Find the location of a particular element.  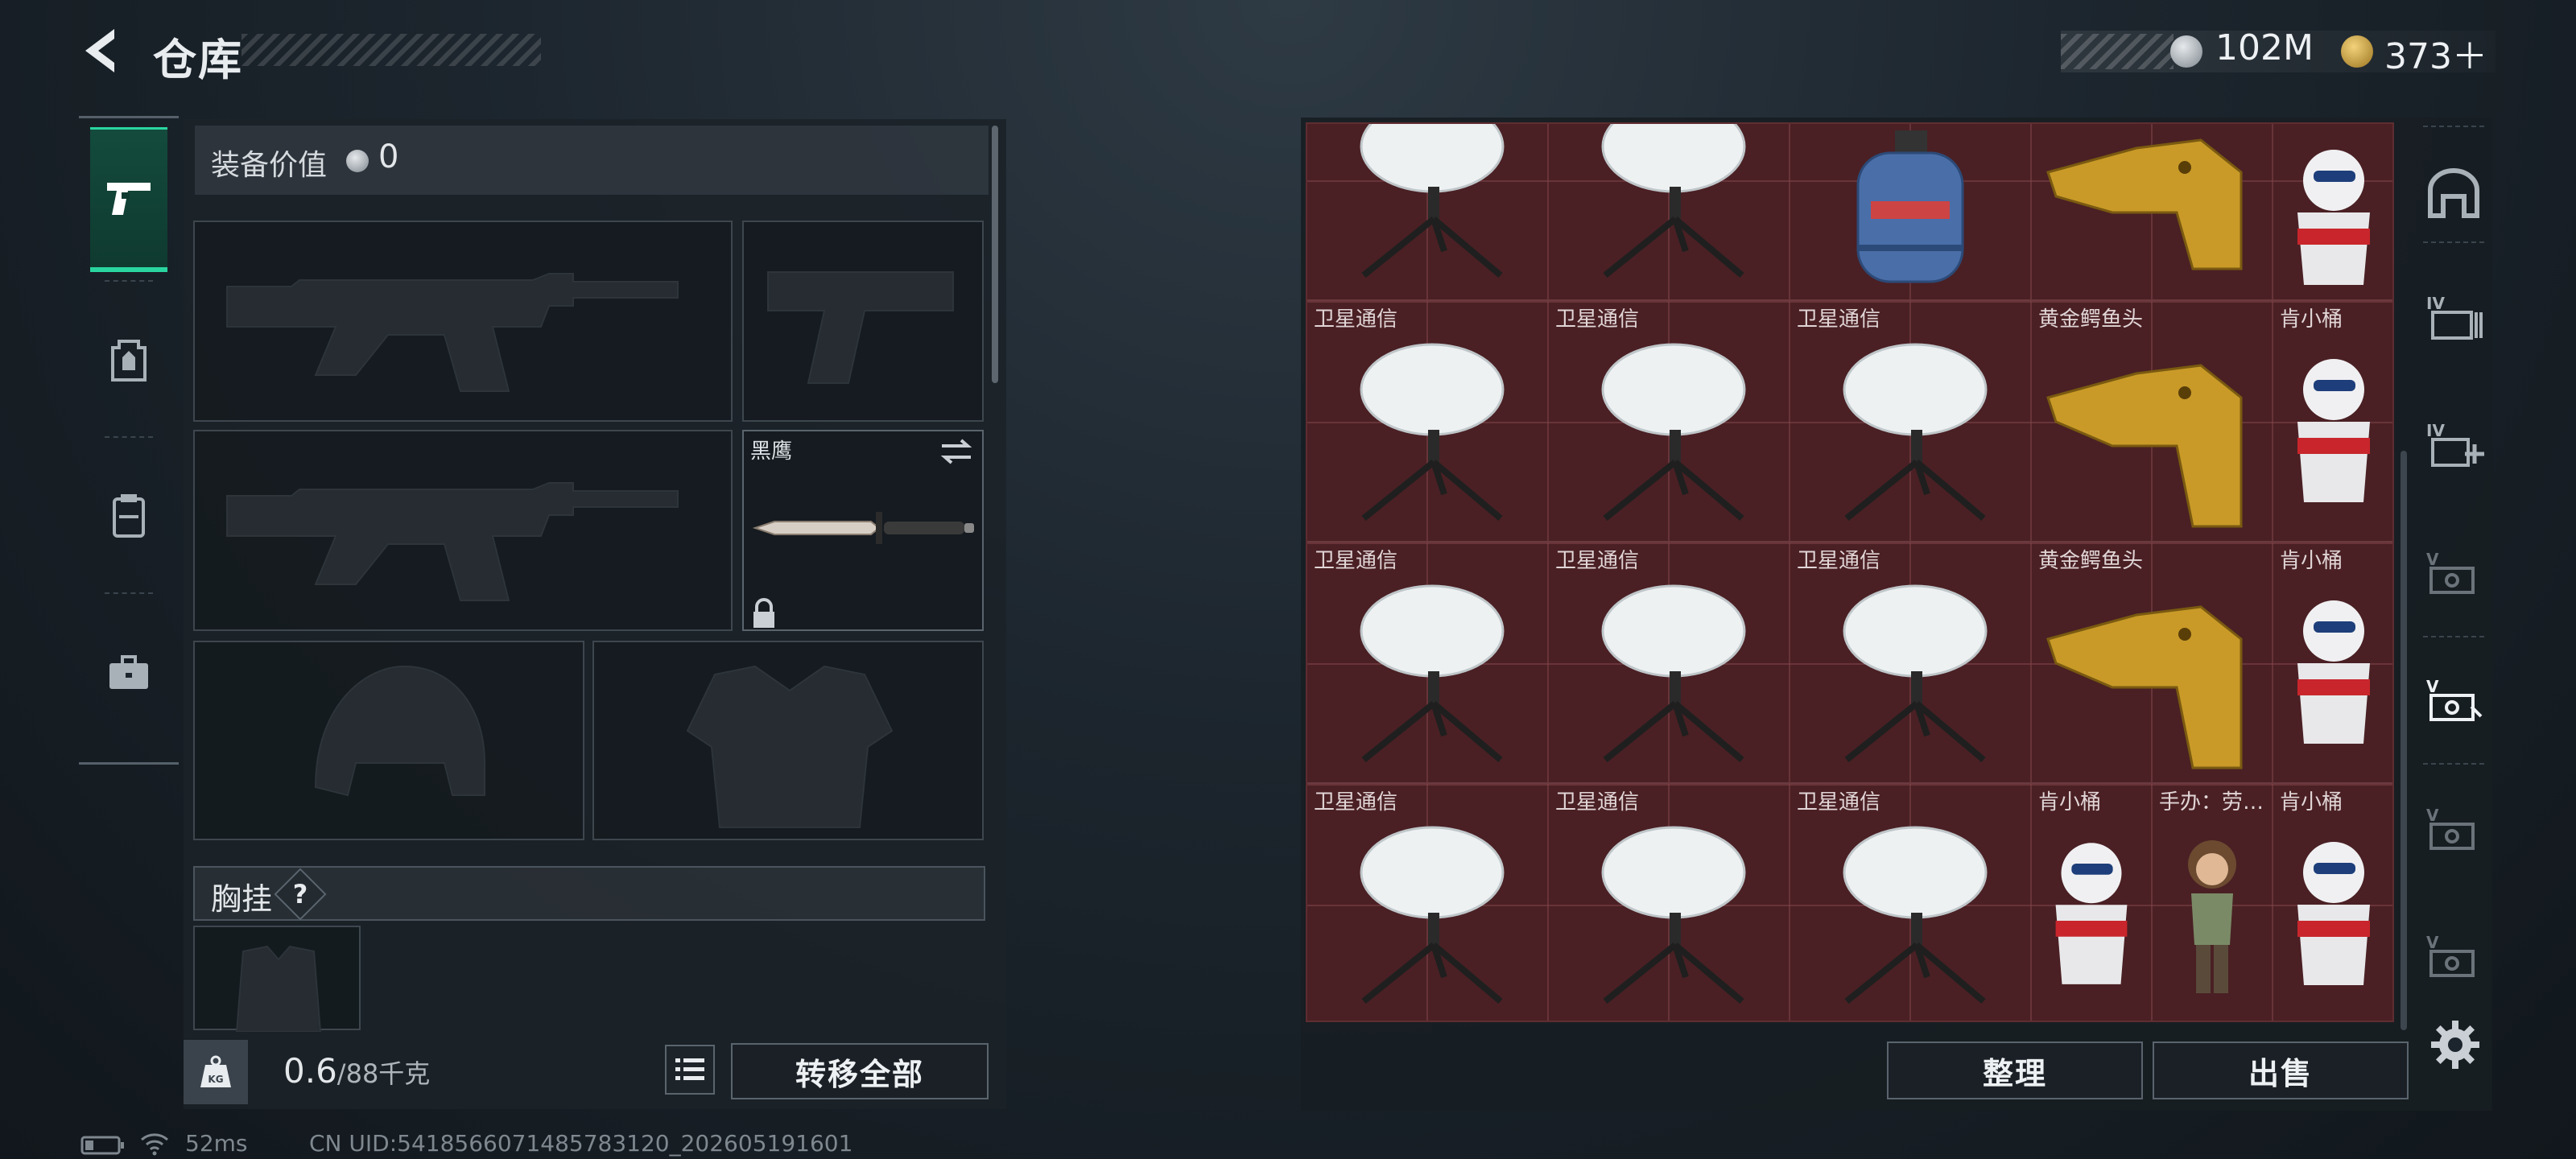

help-icon: ? is located at coordinates (300, 894).